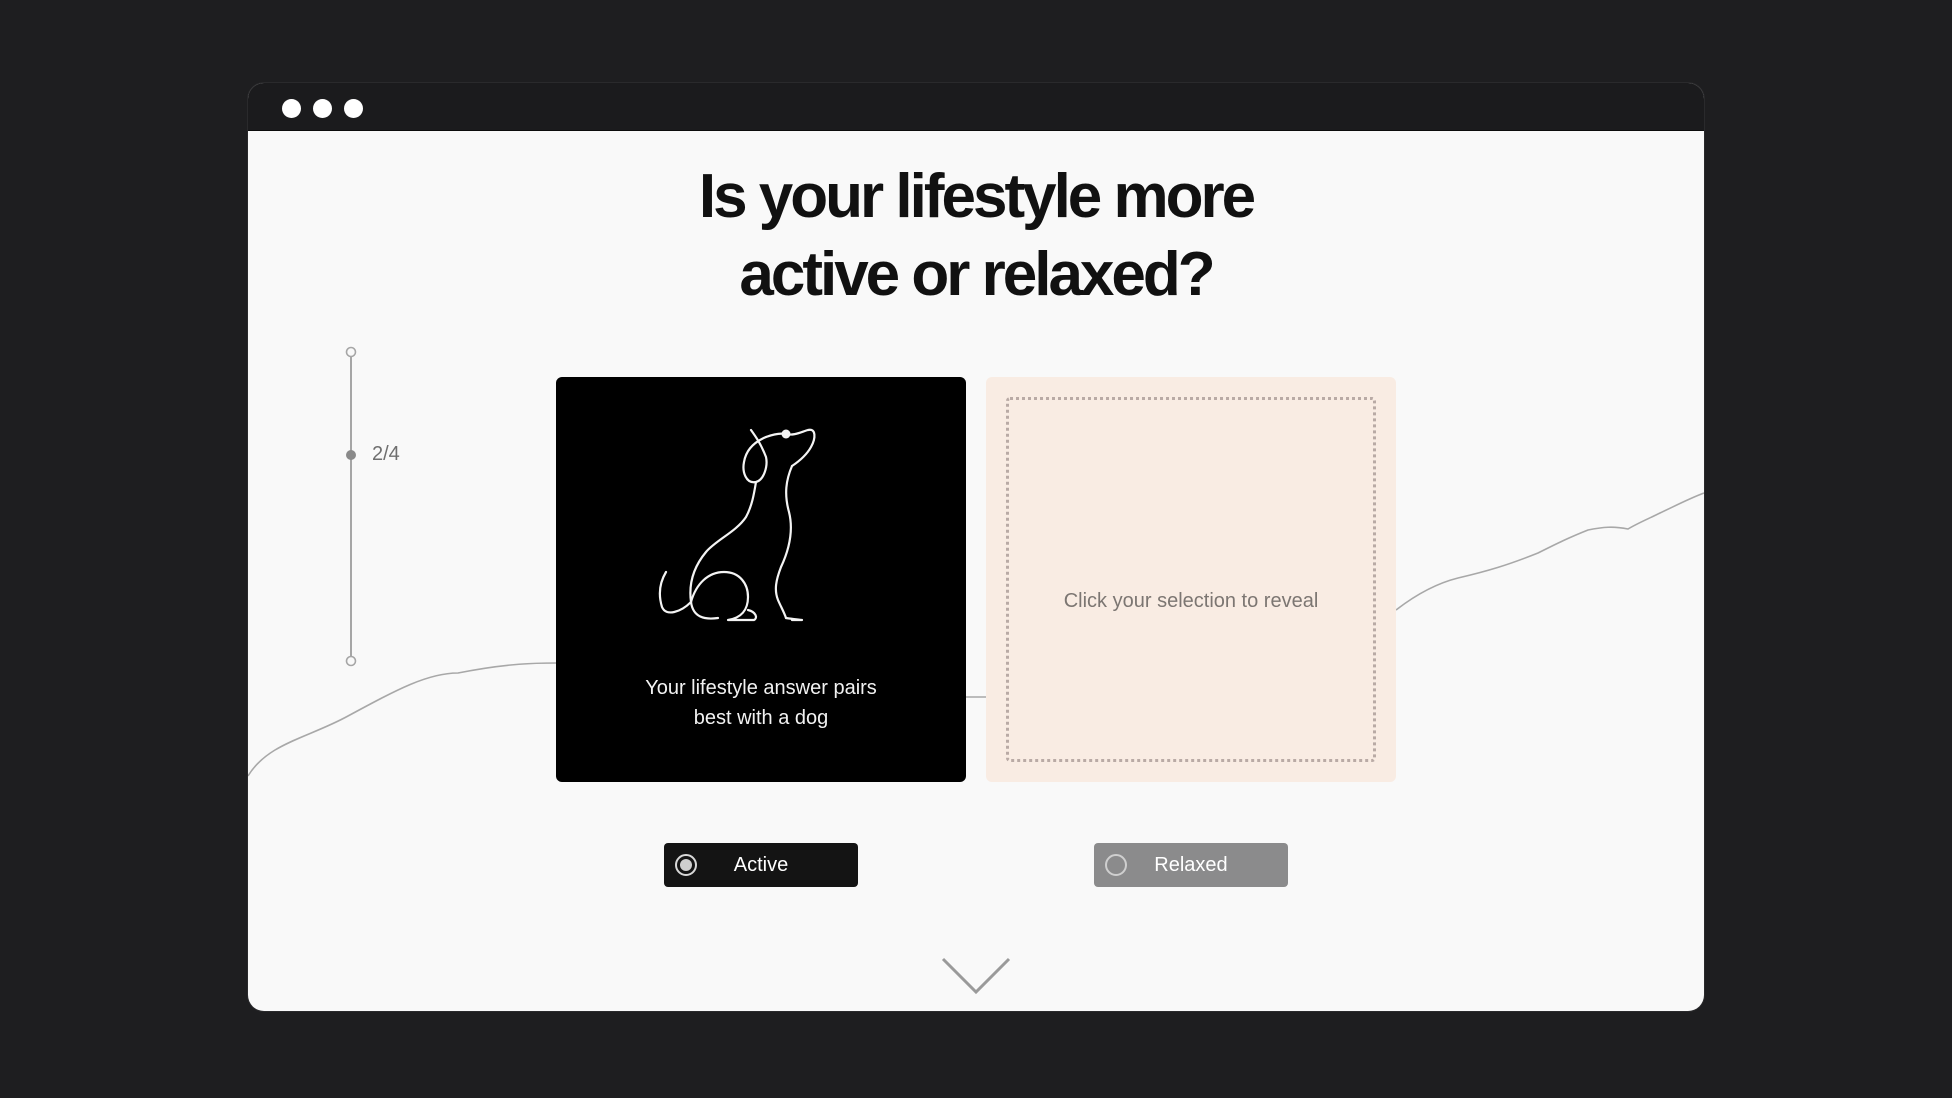  Describe the element at coordinates (386, 454) in the screenshot. I see `progress-label: 2/4` at that location.